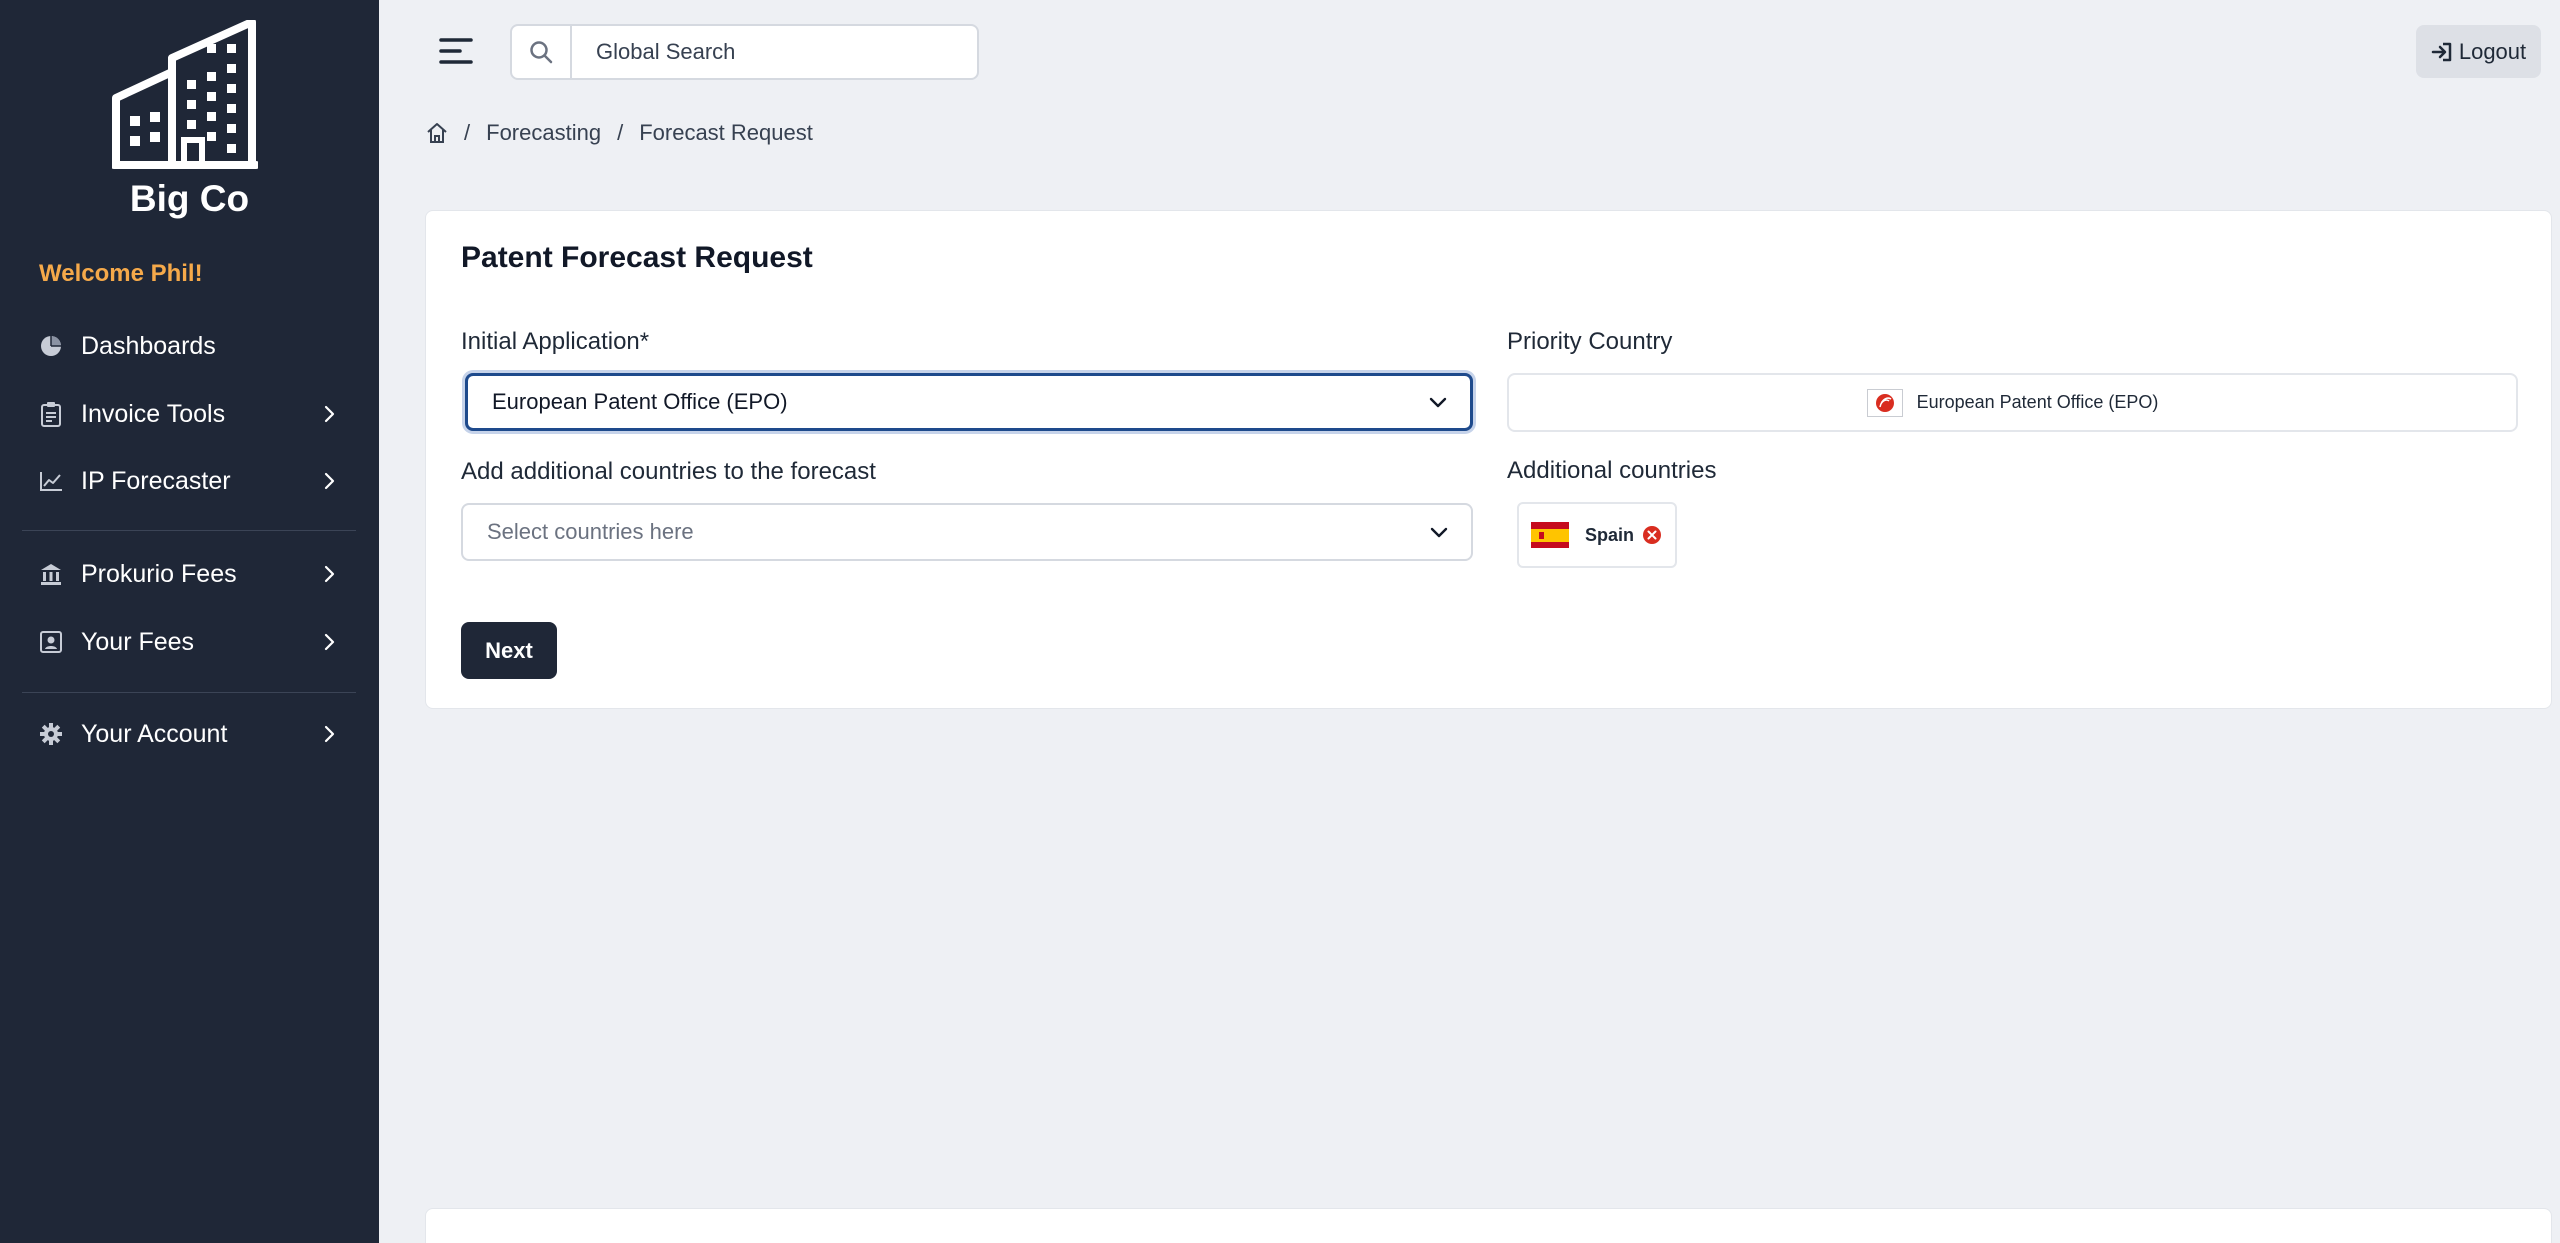 Image resolution: width=2560 pixels, height=1243 pixels. I want to click on remove-country-icon, so click(1652, 535).